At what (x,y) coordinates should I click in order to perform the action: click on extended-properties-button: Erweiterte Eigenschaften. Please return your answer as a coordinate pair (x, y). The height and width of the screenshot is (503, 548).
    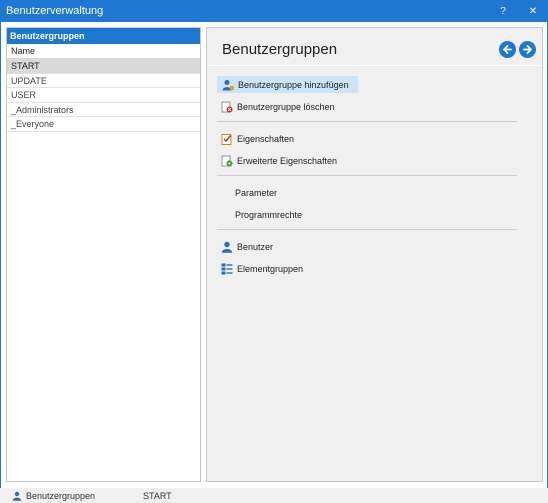
    Looking at the image, I should click on (281, 160).